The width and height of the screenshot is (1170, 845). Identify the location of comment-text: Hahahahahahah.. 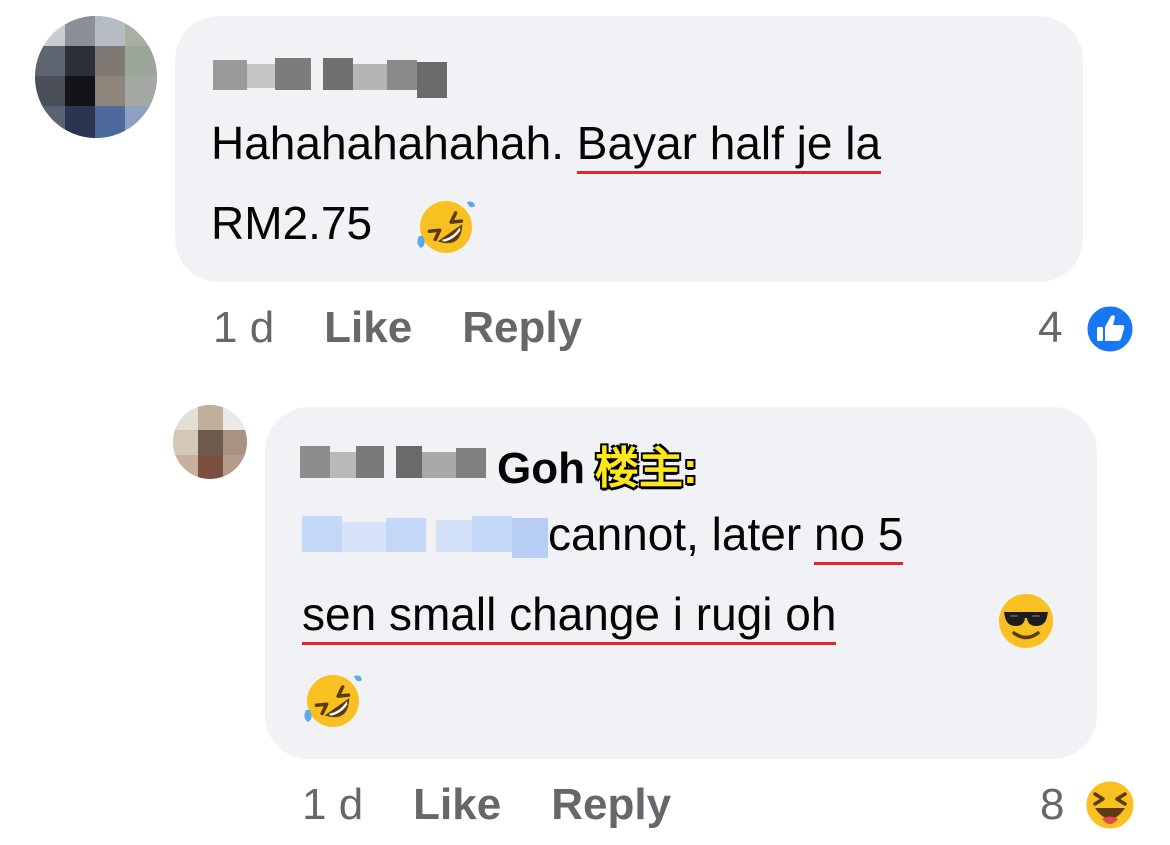
(394, 143).